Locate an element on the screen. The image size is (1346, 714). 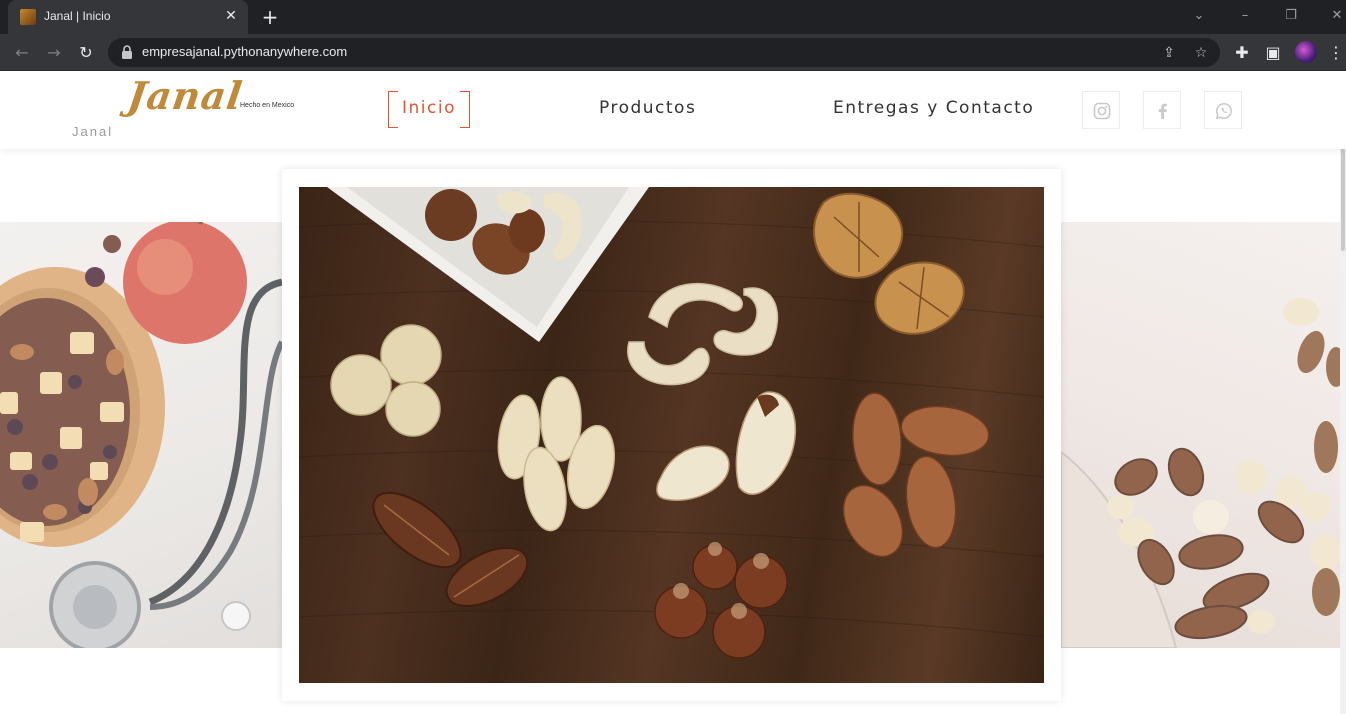
instagram-button is located at coordinates (1101, 110).